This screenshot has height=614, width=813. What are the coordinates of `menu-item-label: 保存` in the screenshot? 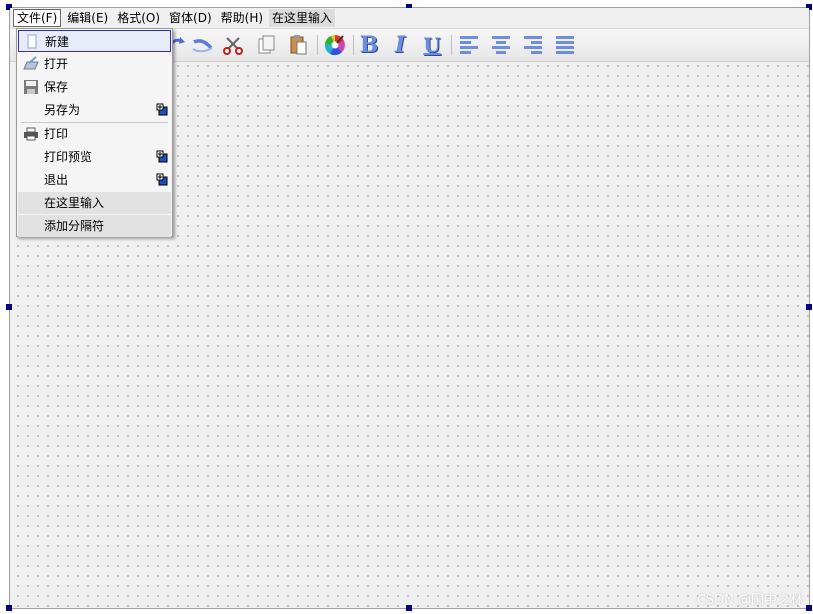 It's located at (56, 87).